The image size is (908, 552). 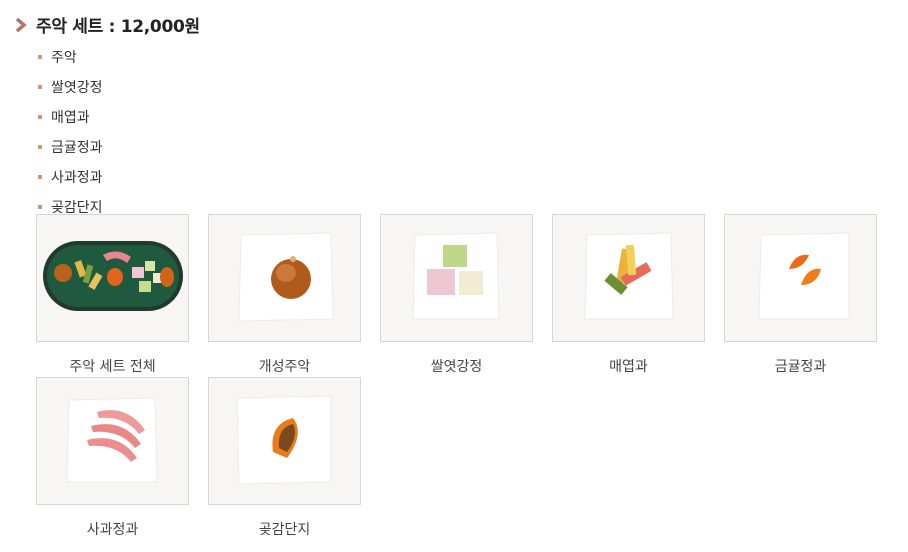 What do you see at coordinates (628, 367) in the screenshot?
I see `gallery-caption: 매엽과` at bounding box center [628, 367].